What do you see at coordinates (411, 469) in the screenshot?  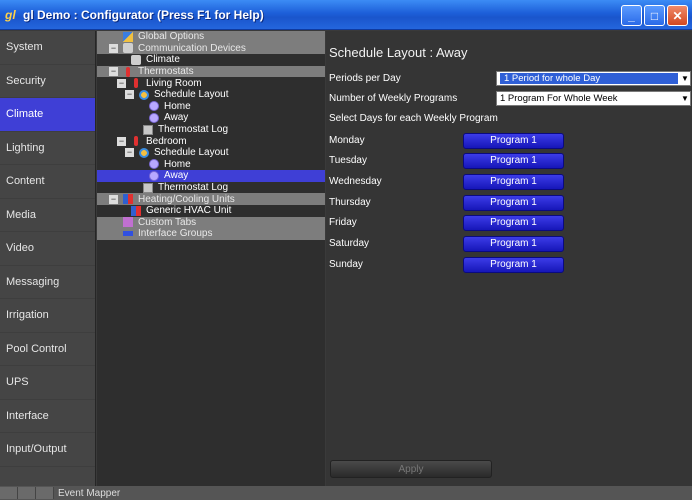 I see `apply-button: Apply` at bounding box center [411, 469].